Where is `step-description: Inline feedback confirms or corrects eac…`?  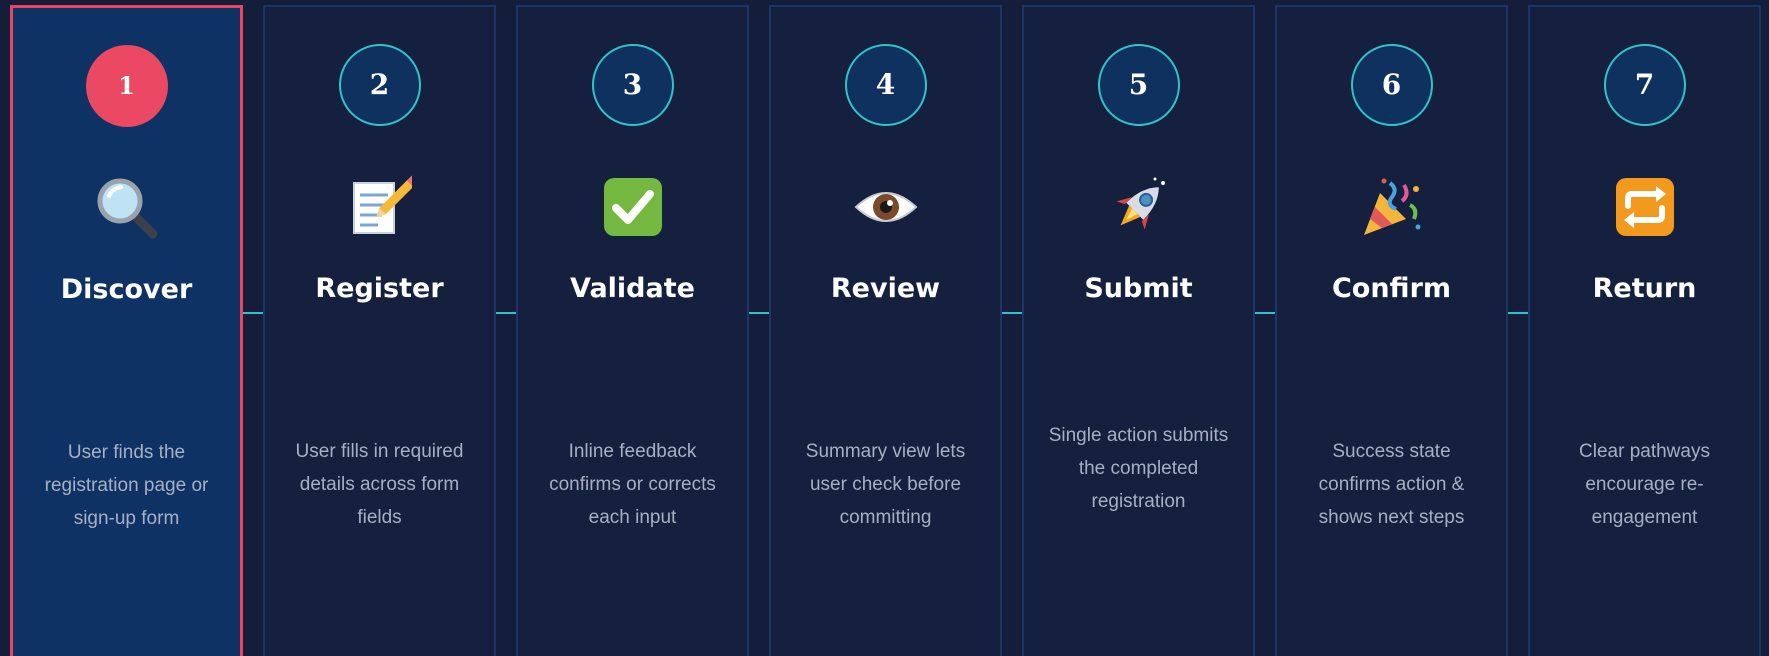
step-description: Inline feedback confirms or corrects eac… is located at coordinates (632, 484).